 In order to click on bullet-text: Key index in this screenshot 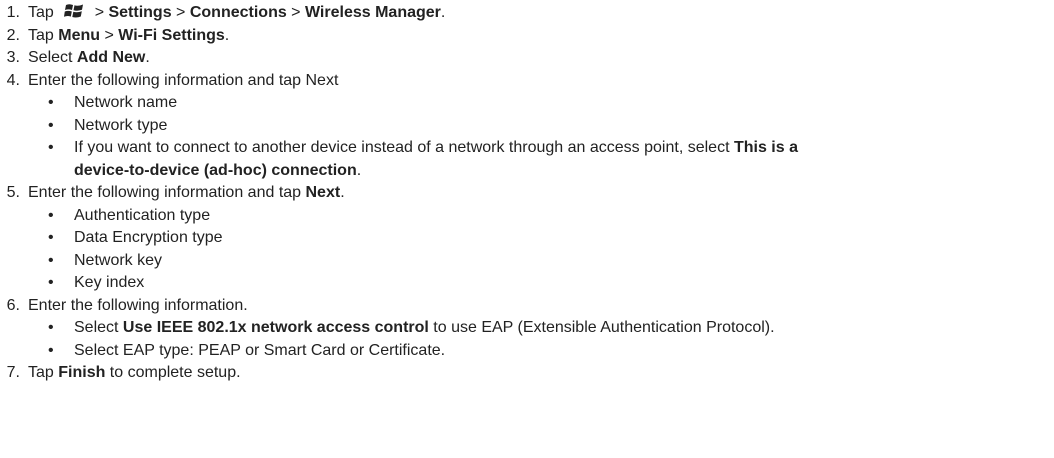, I will do `click(109, 283)`.